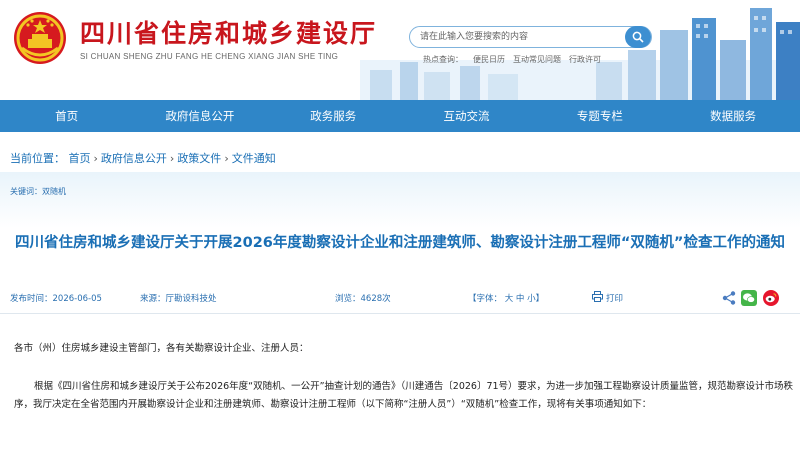 The image size is (800, 450). What do you see at coordinates (80, 158) in the screenshot?
I see `breadcrumb-home: 首页` at bounding box center [80, 158].